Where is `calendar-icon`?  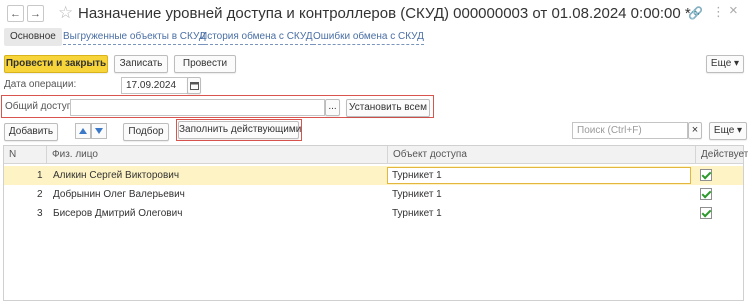
calendar-icon is located at coordinates (194, 86).